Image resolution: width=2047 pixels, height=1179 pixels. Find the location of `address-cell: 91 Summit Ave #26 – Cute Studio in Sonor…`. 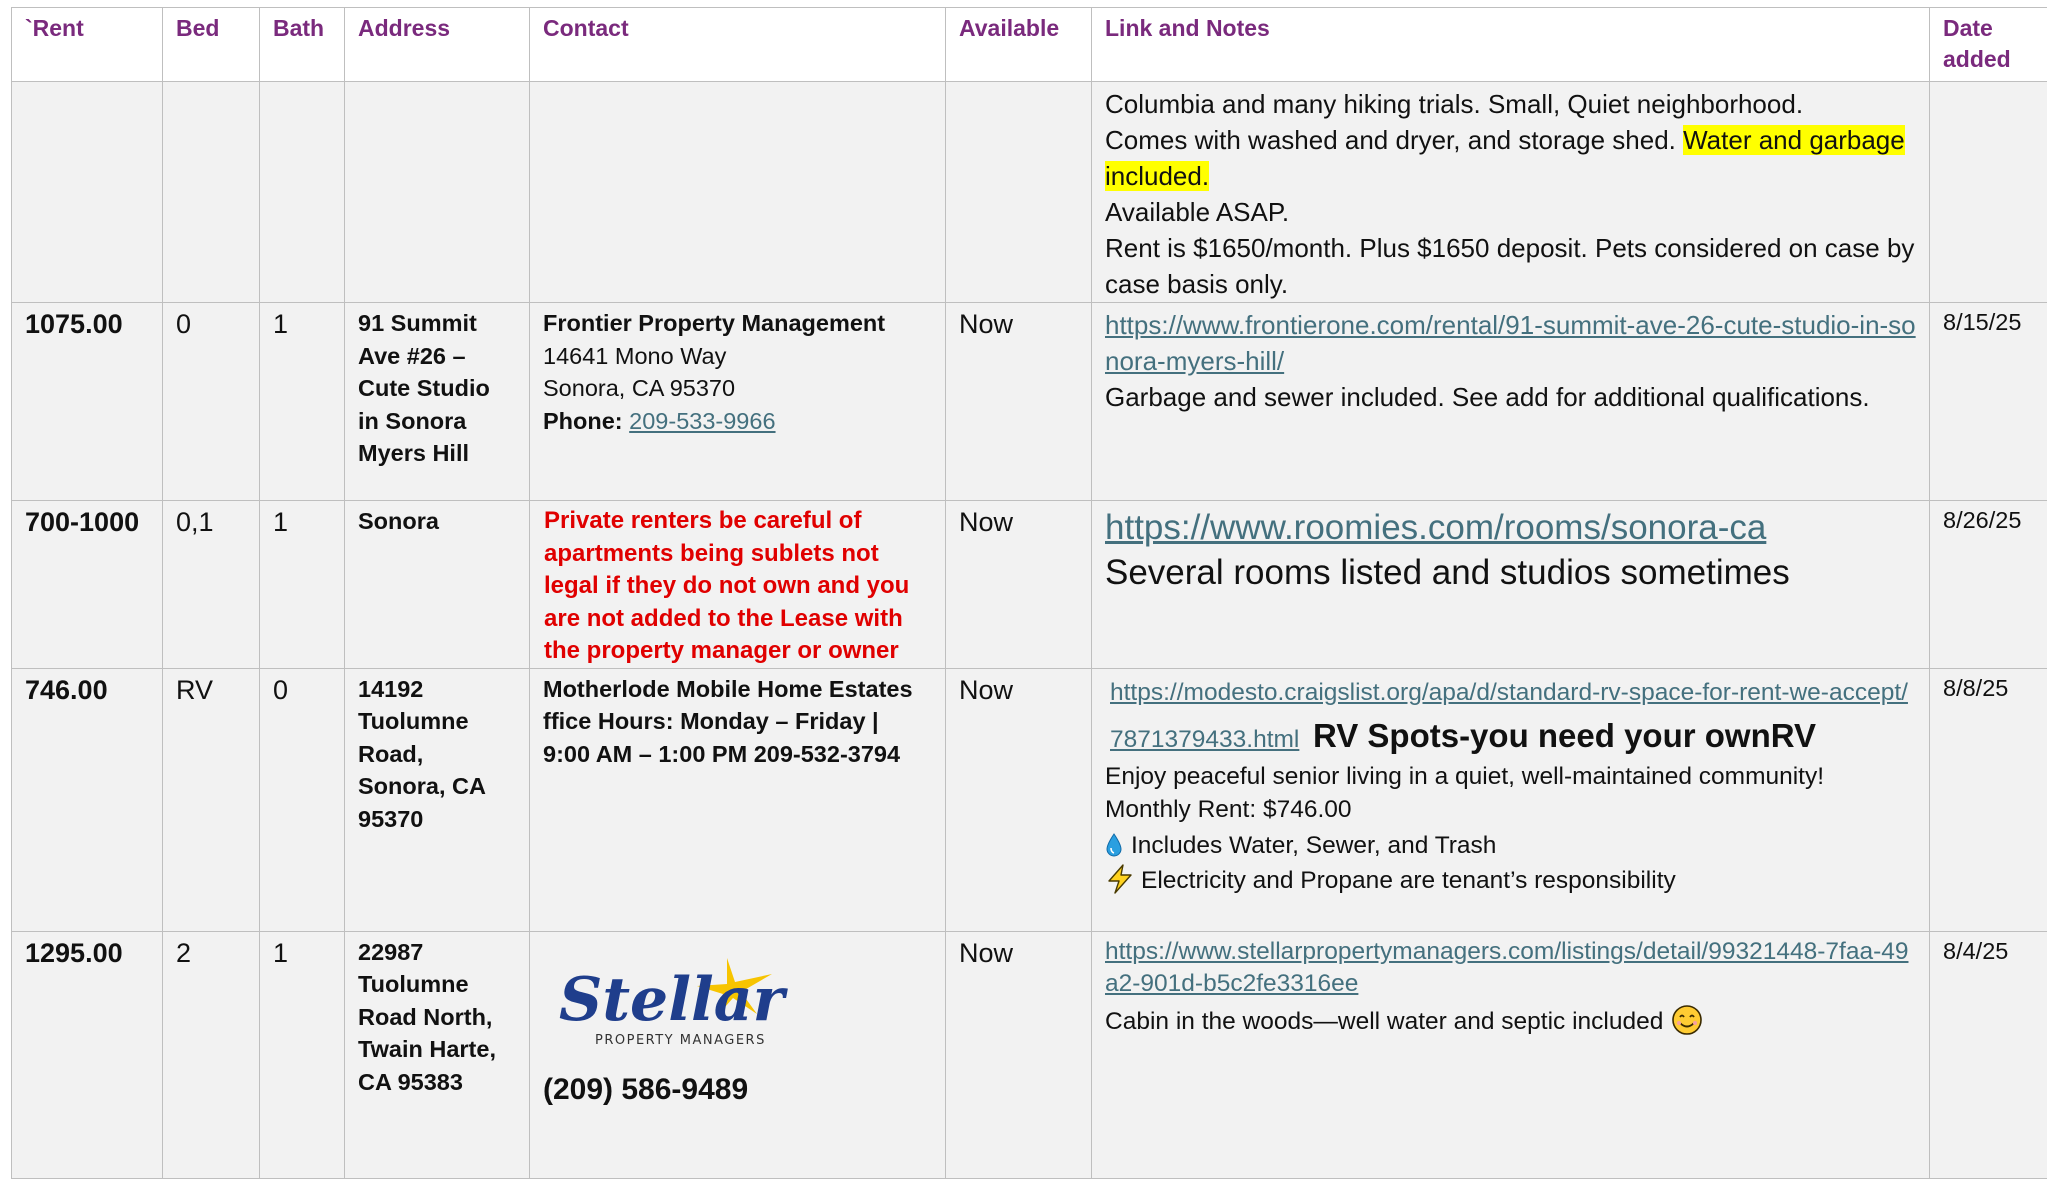

address-cell: 91 Summit Ave #26 – Cute Studio in Sonor… is located at coordinates (437, 402).